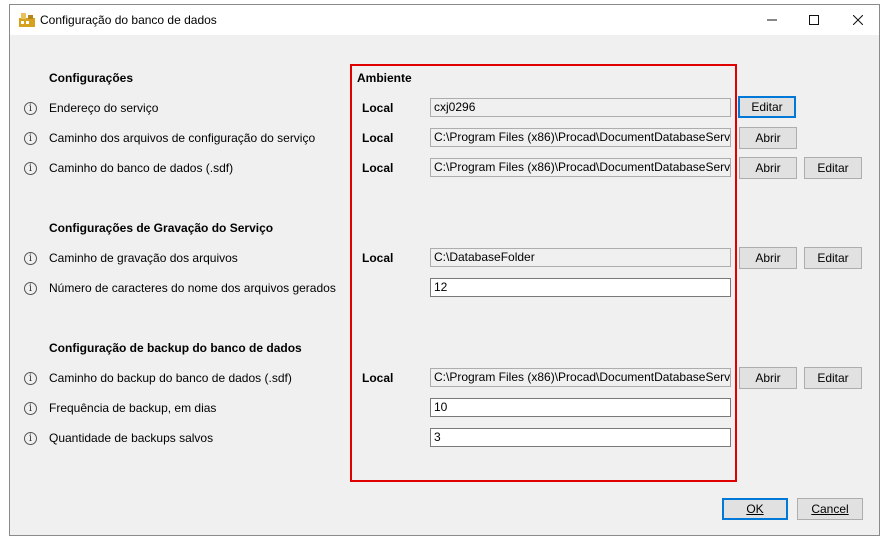  Describe the element at coordinates (768, 378) in the screenshot. I see `abrir-backup-button: Abrir` at that location.